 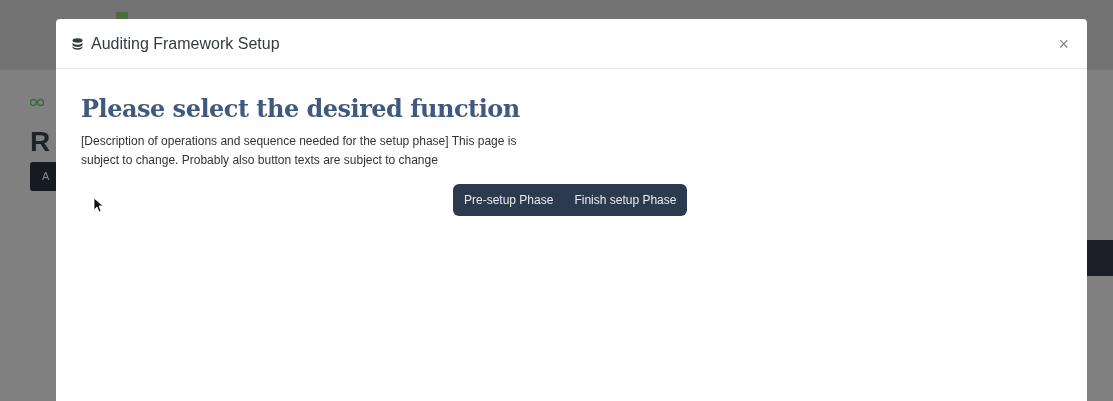 What do you see at coordinates (509, 199) in the screenshot?
I see `phase-button: Pre-setup Phase` at bounding box center [509, 199].